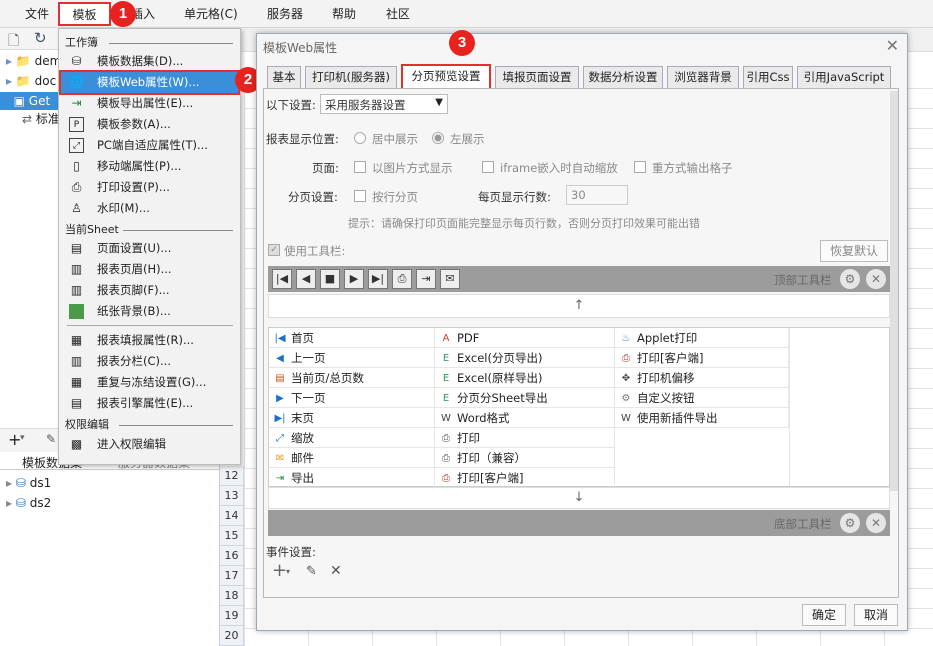  Describe the element at coordinates (360, 167) in the screenshot. I see `checkbox-image-display` at that location.